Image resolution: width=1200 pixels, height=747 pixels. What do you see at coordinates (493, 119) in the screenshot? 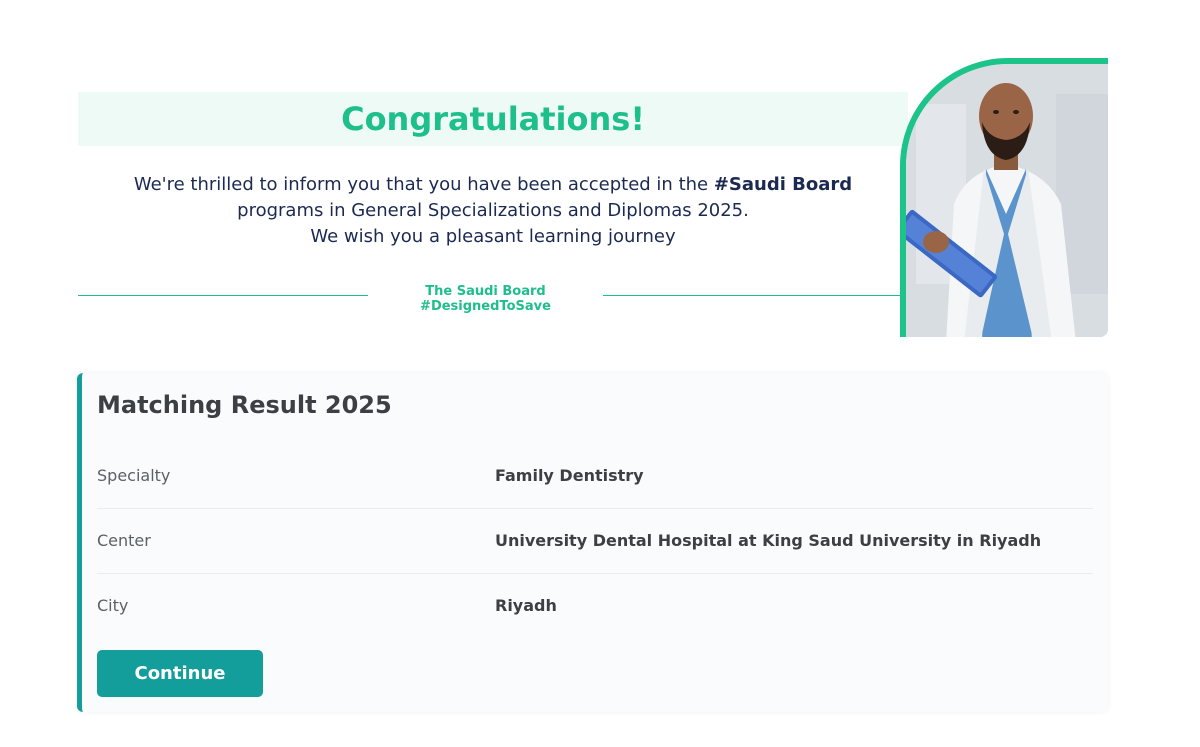
I see `congratulations-title: Congratulations!` at bounding box center [493, 119].